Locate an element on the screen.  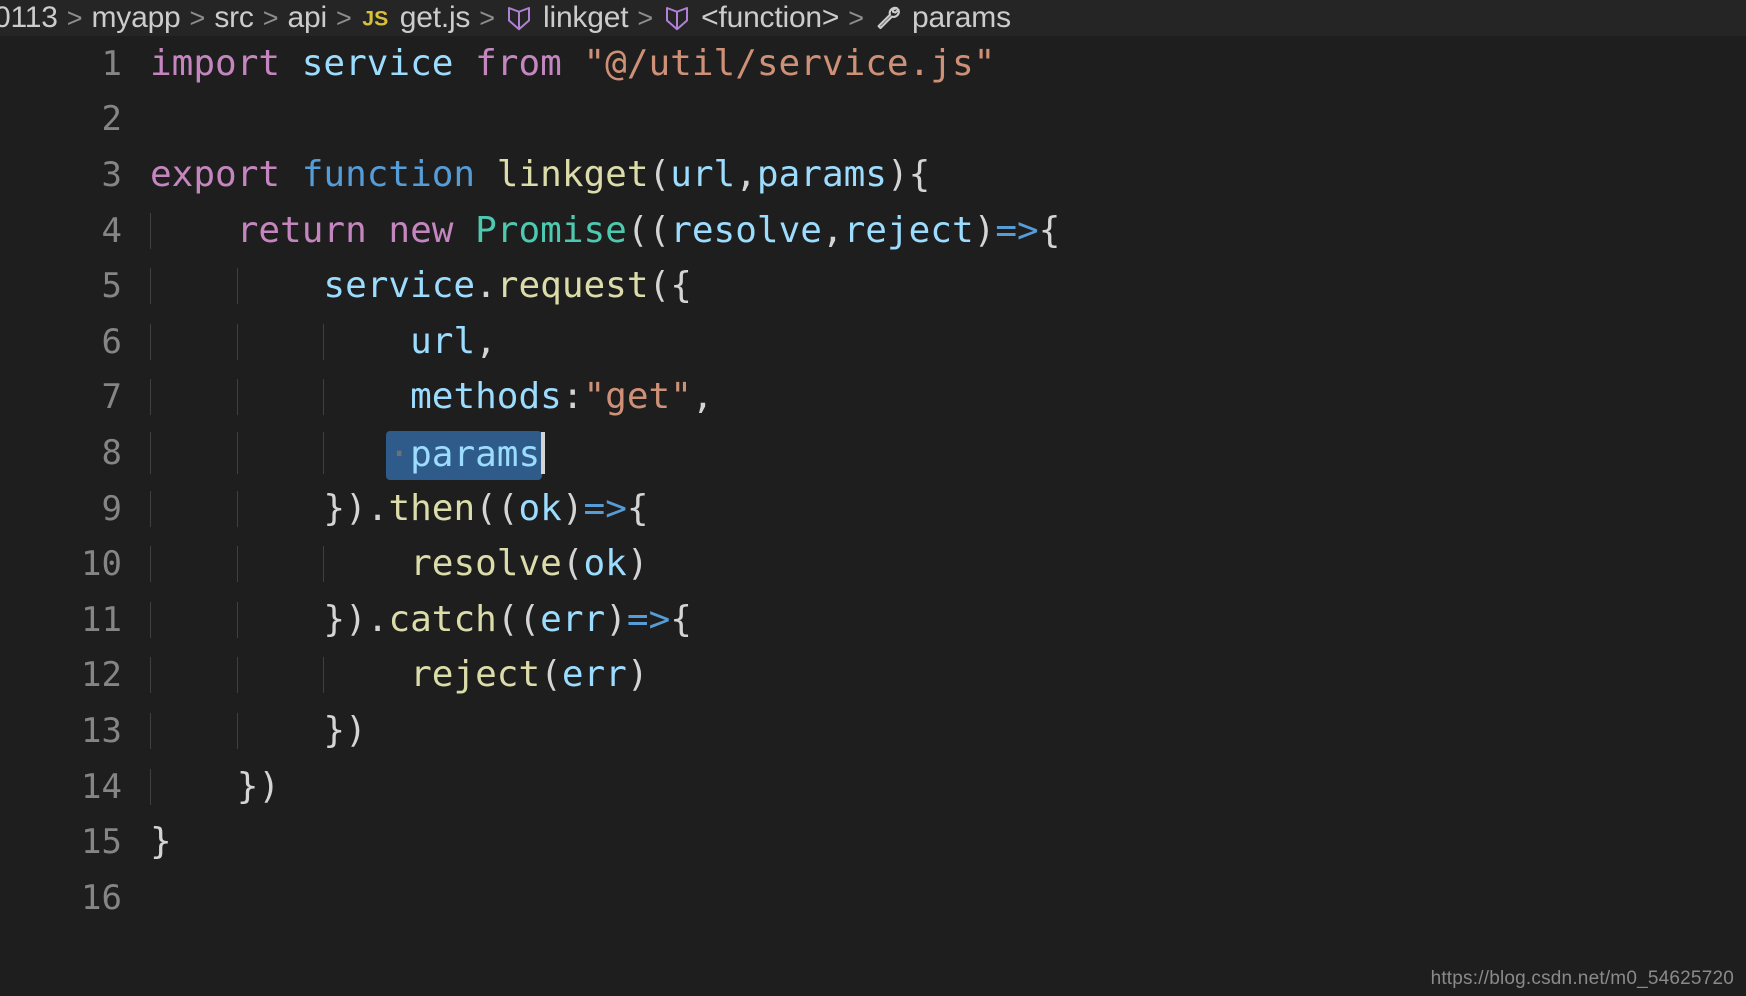
code-line: 15} is located at coordinates (873, 842).